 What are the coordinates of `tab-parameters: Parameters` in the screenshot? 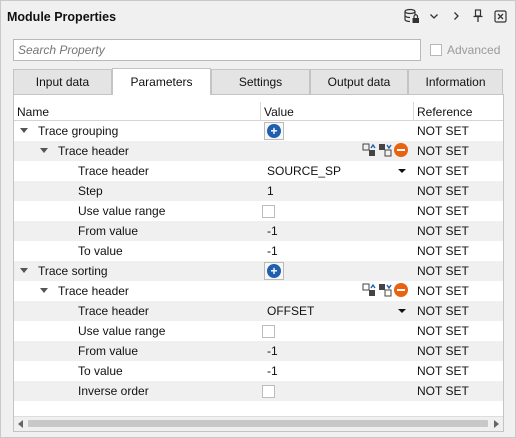 It's located at (161, 81).